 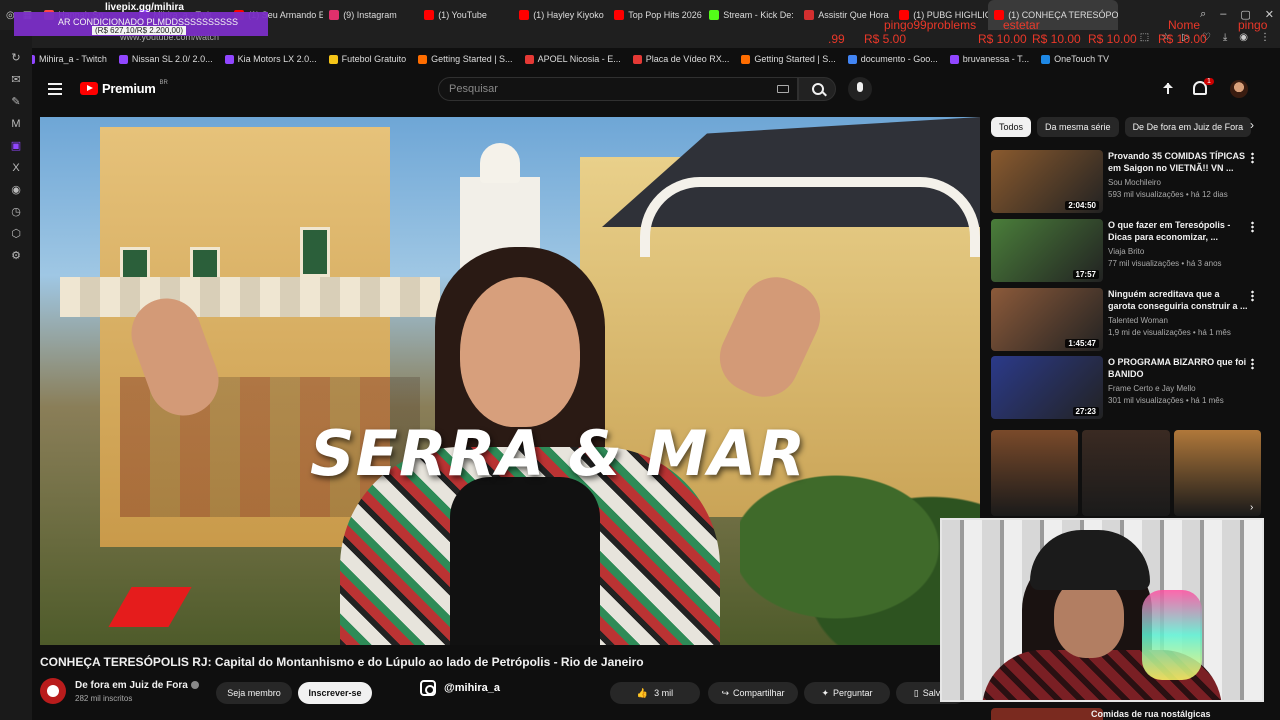 I want to click on video-duration: 17:57, so click(x=1085, y=274).